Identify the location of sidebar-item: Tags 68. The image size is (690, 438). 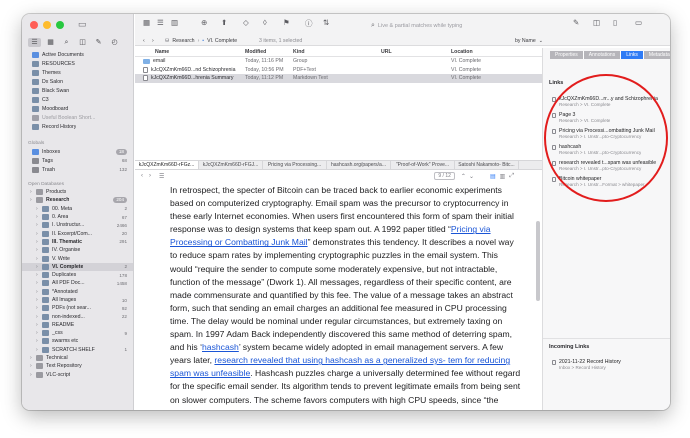
(77, 160).